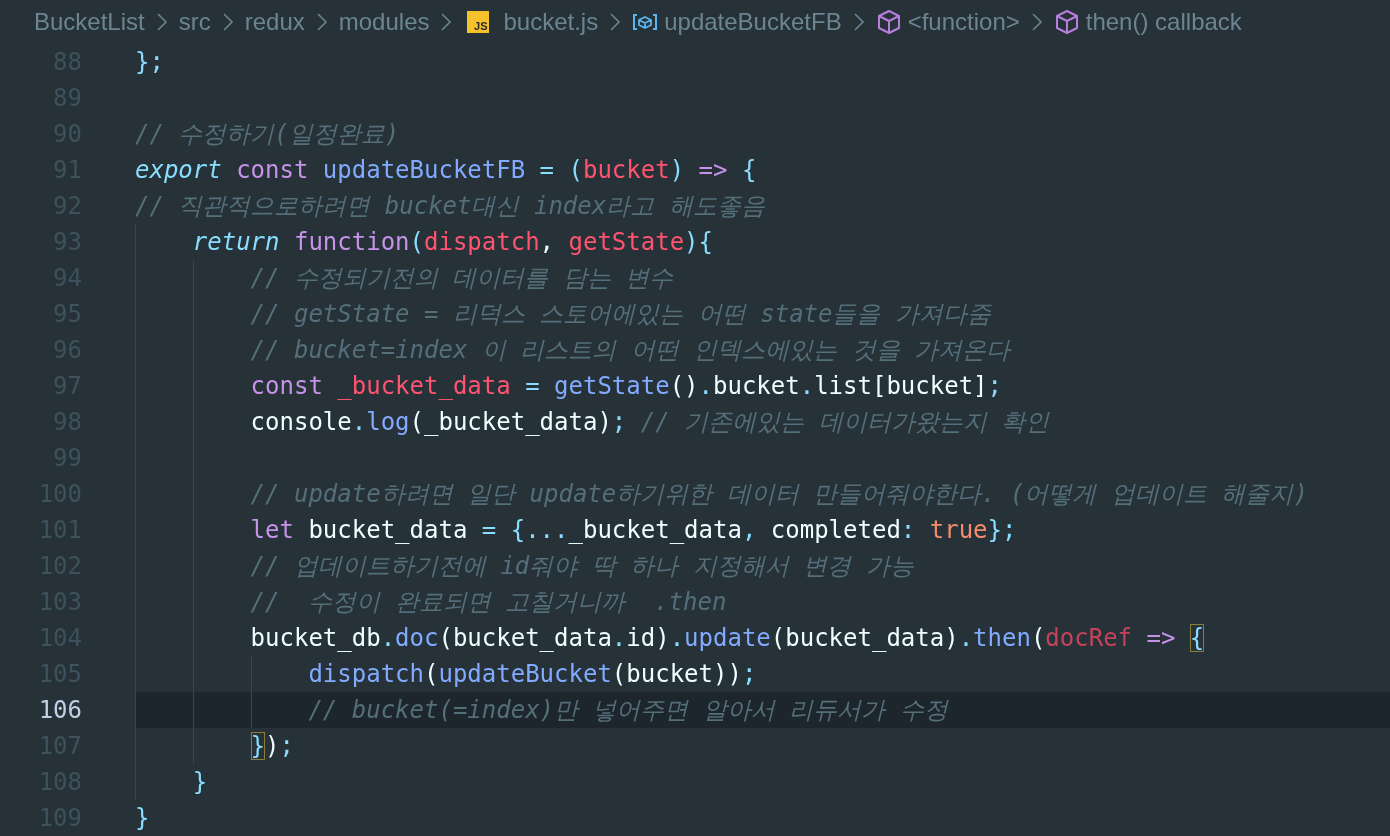  Describe the element at coordinates (267, 134) in the screenshot. I see `code-comment: // 수정하기(일정완료)` at that location.